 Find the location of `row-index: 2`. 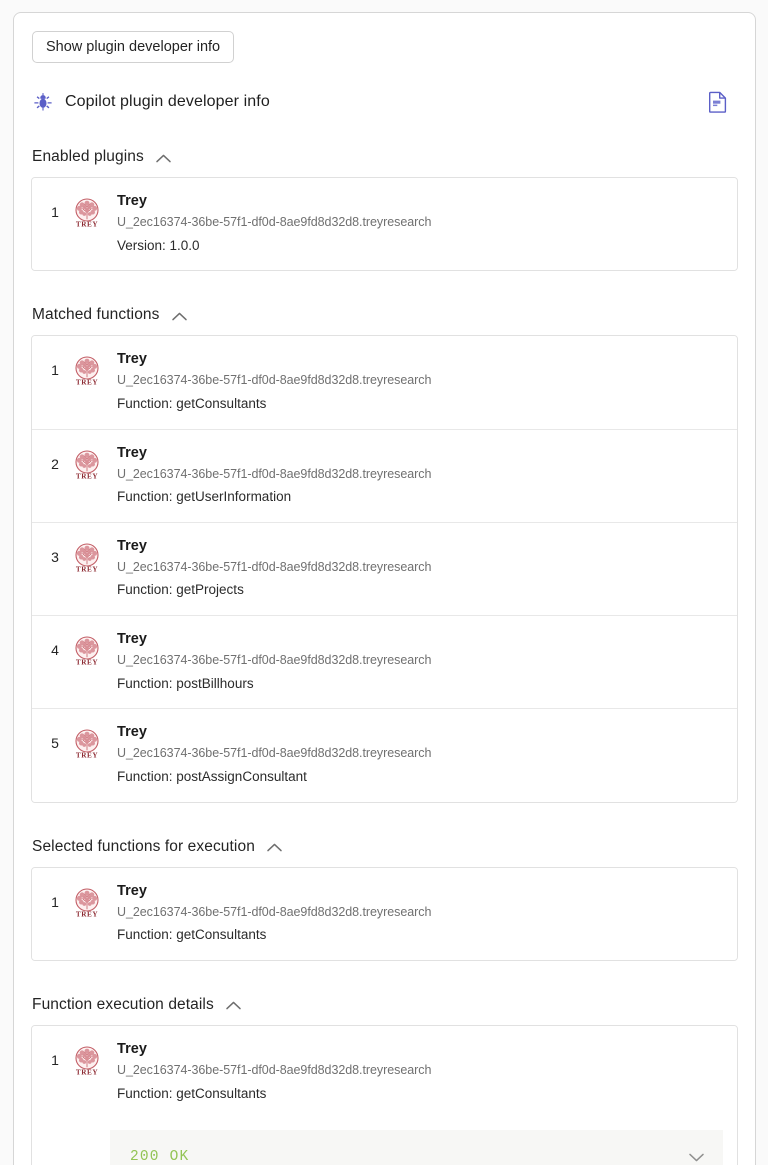

row-index: 2 is located at coordinates (55, 463).